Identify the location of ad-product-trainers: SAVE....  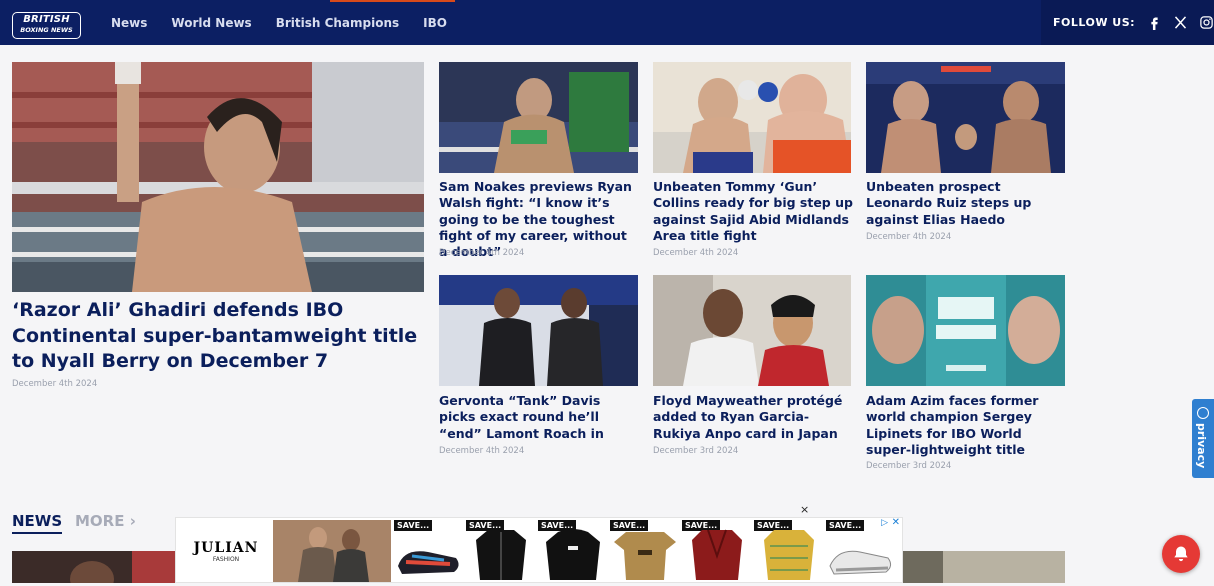
(861, 551).